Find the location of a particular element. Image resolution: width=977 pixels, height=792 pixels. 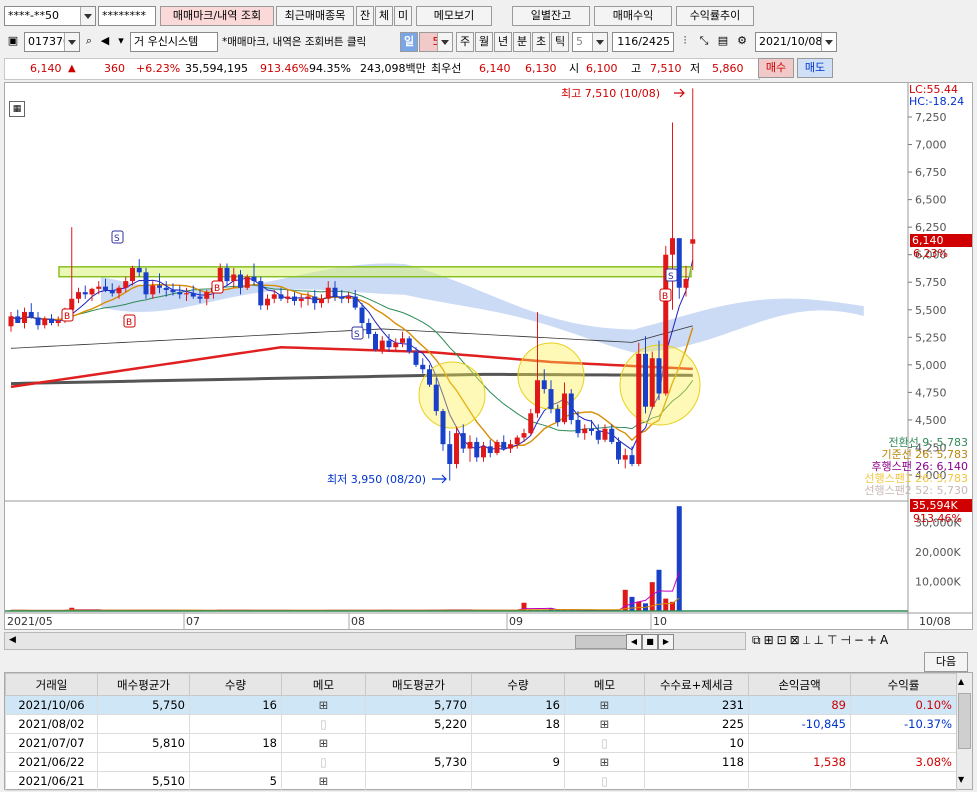

recent-trades-button: 최근매매종목 is located at coordinates (315, 16).